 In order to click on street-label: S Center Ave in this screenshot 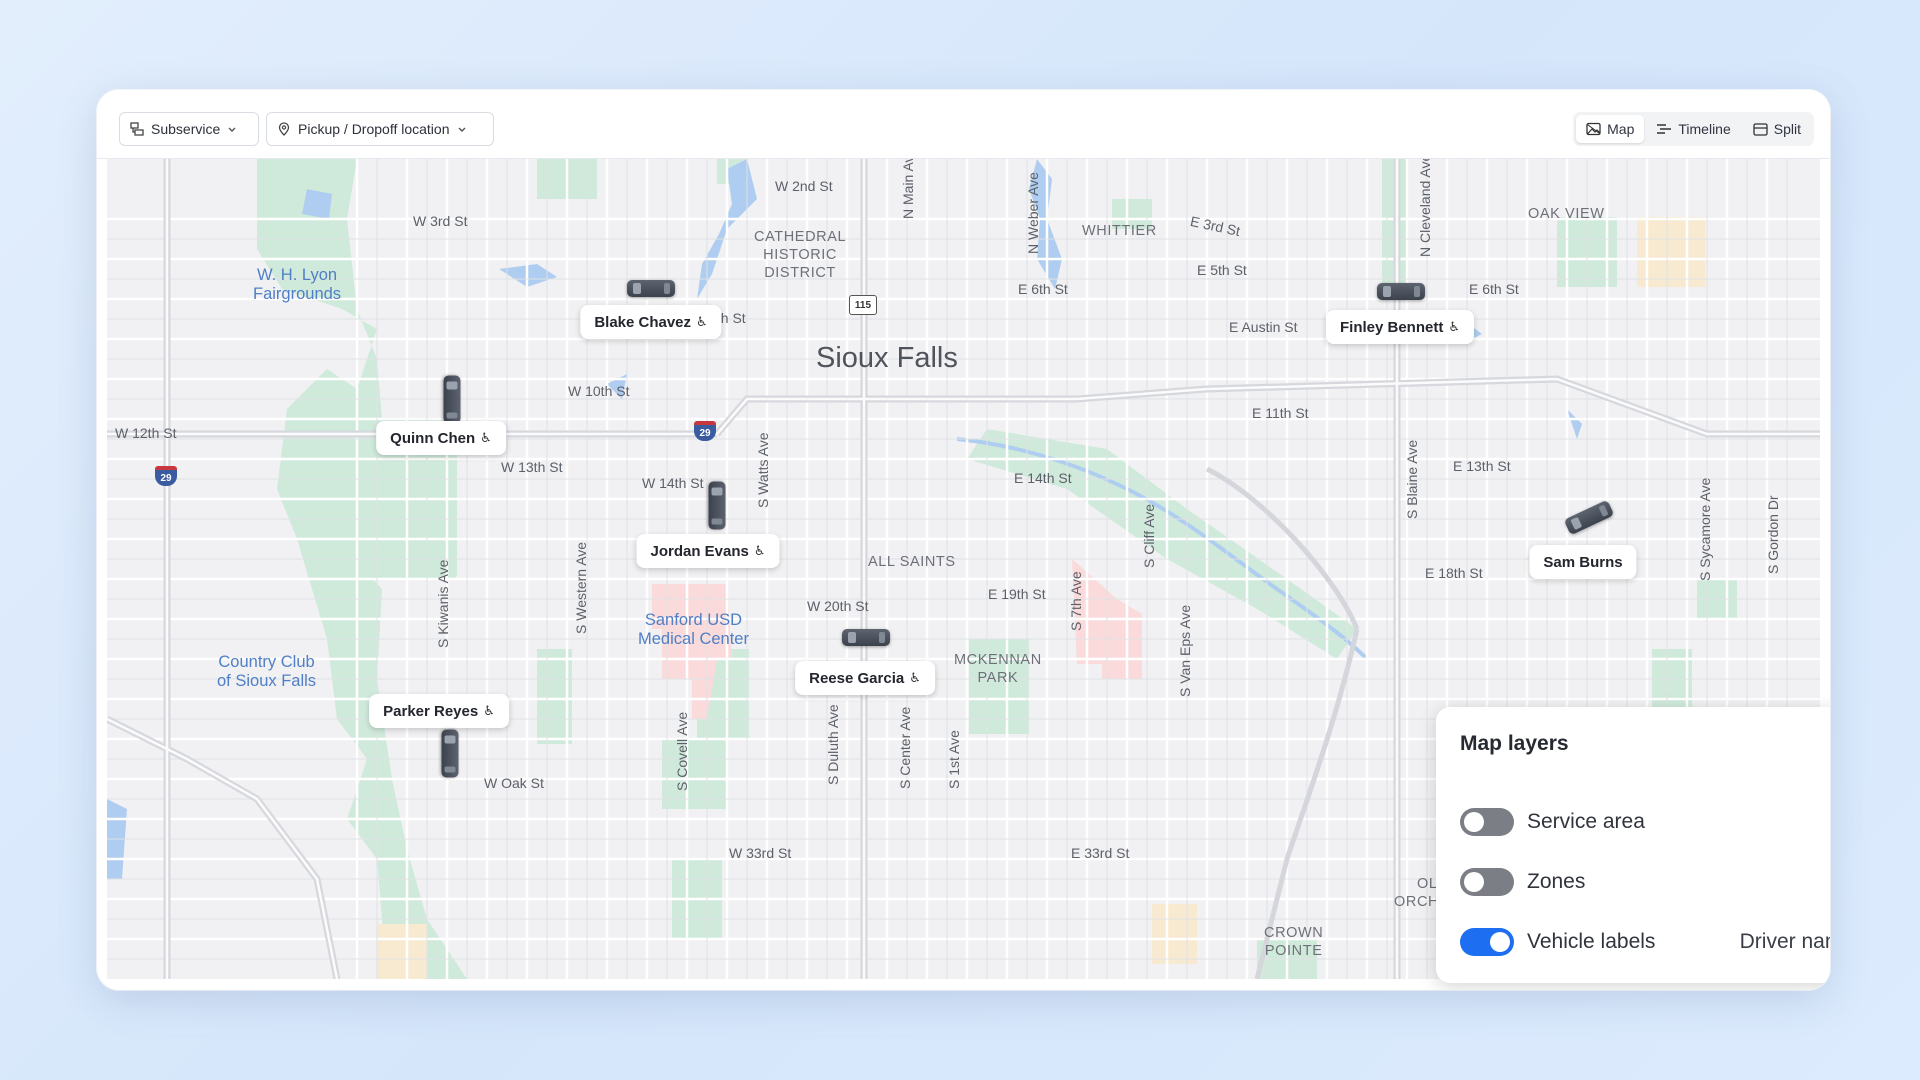, I will do `click(905, 747)`.